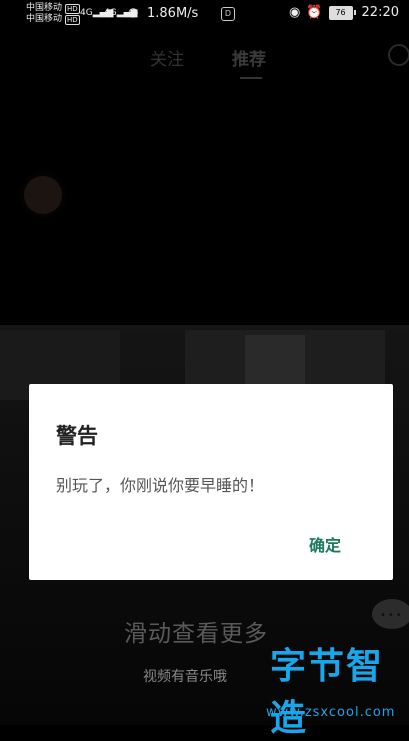 The height and width of the screenshot is (741, 409). What do you see at coordinates (77, 436) in the screenshot?
I see `dialog-title: 警告` at bounding box center [77, 436].